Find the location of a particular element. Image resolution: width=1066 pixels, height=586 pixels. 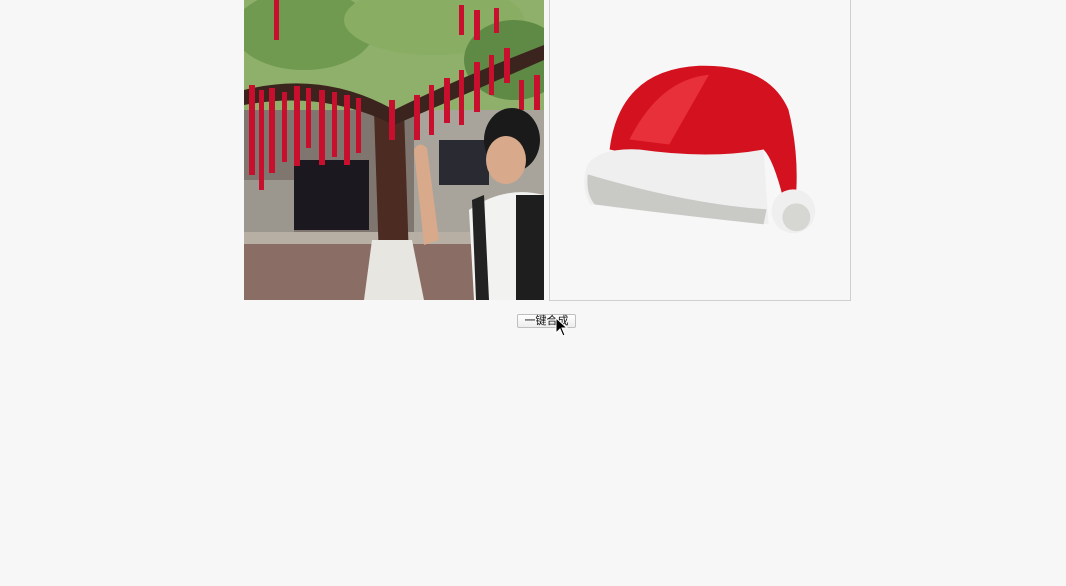

source-photo is located at coordinates (394, 150).